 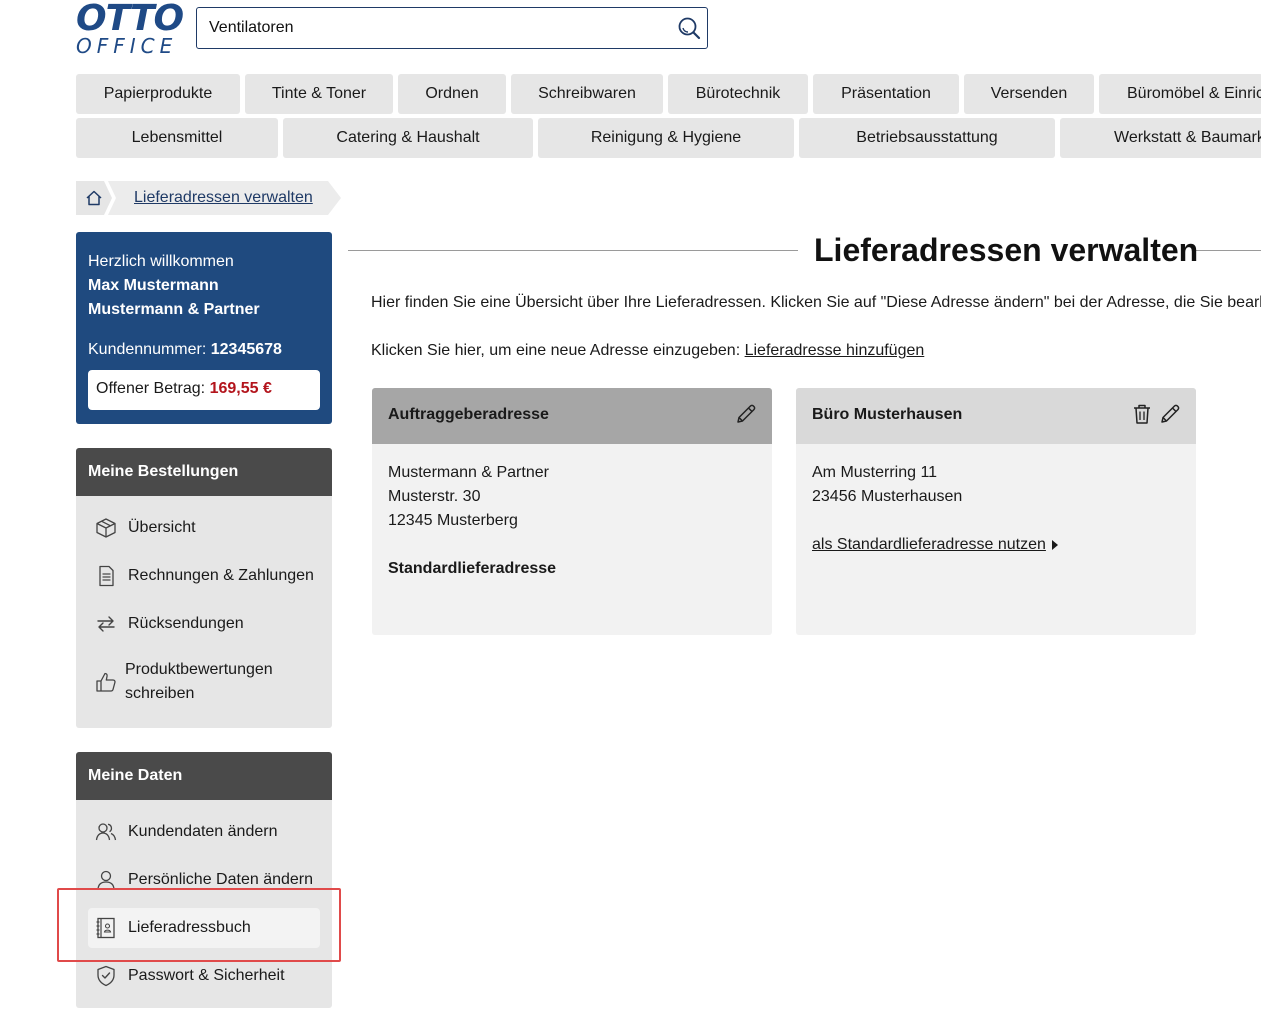 I want to click on nav-tinte-toner: Tinte & Toner, so click(x=319, y=94).